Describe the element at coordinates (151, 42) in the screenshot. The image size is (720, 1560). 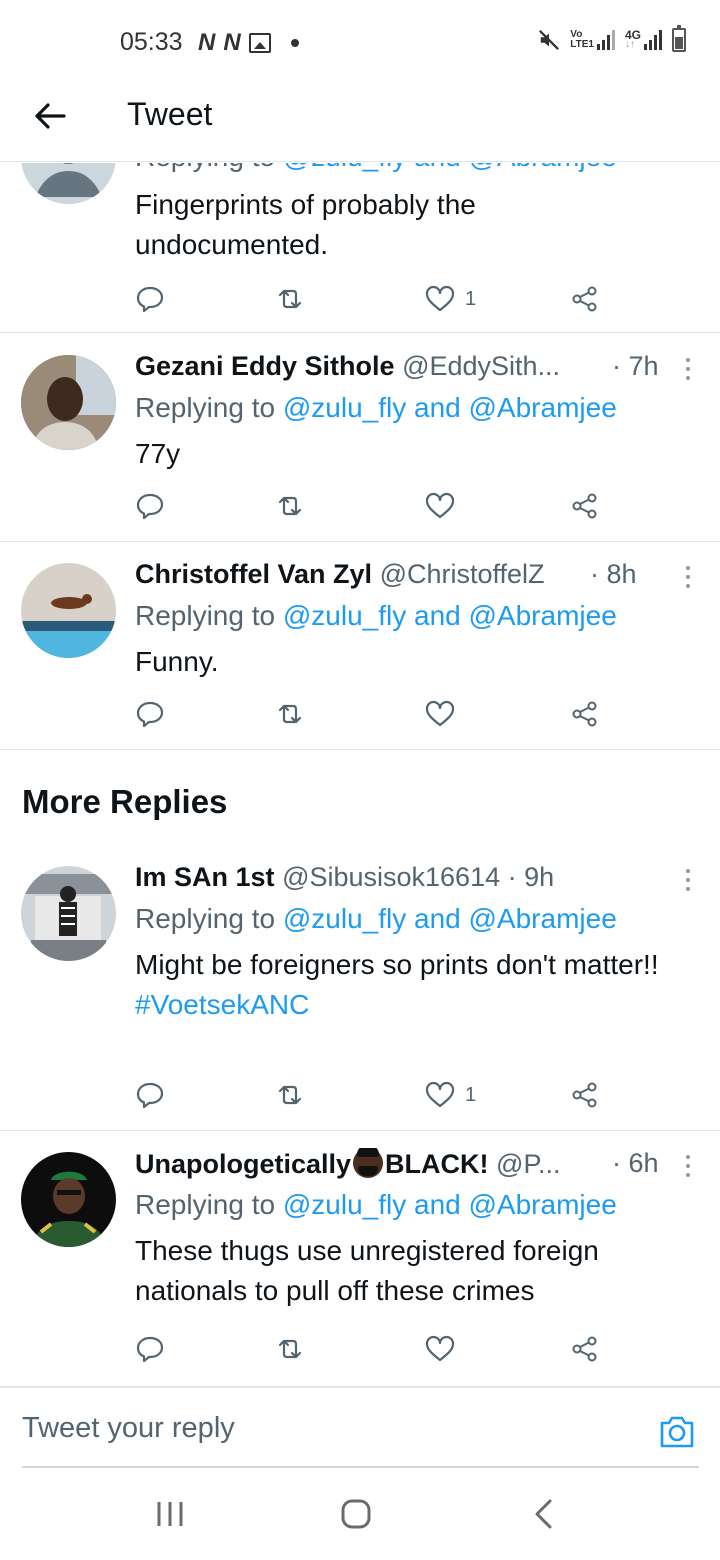
I see `status-time: 05:33` at that location.